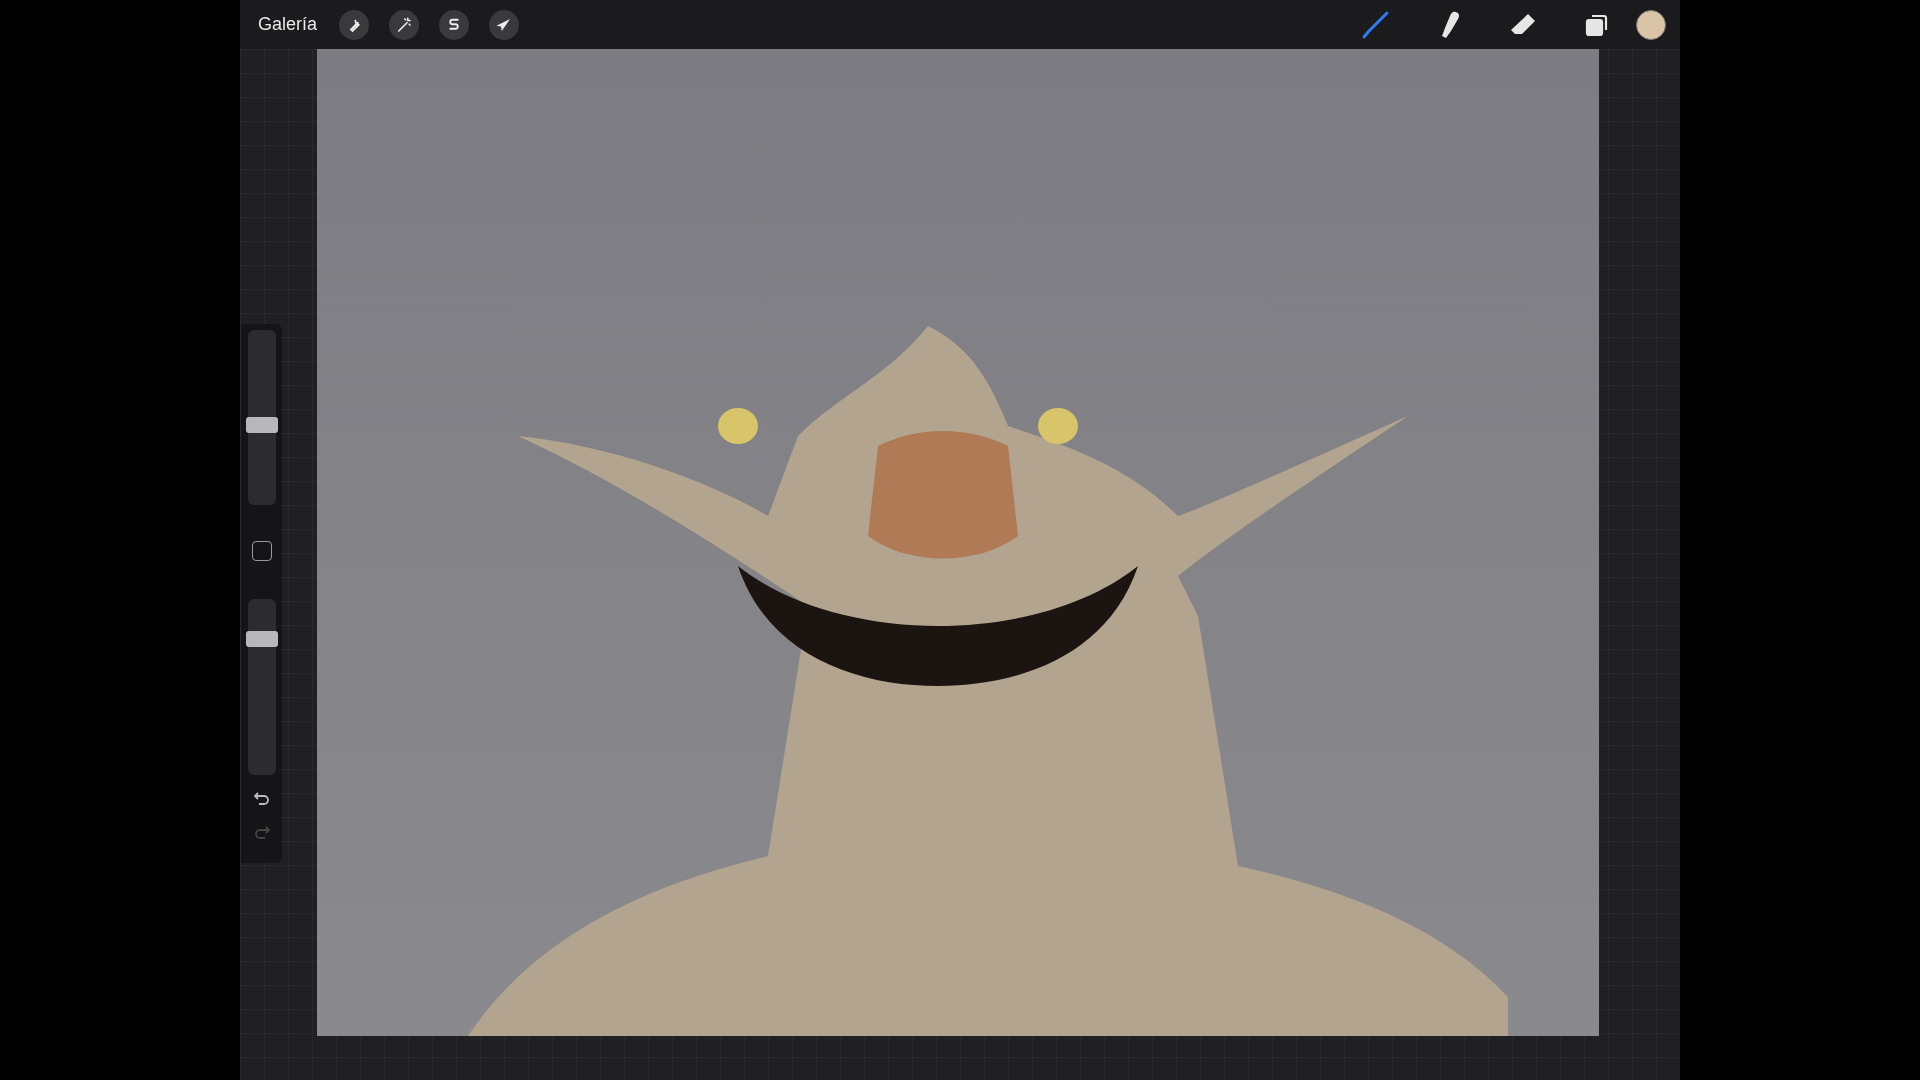  Describe the element at coordinates (261, 833) in the screenshot. I see `redo-arrow-icon` at that location.